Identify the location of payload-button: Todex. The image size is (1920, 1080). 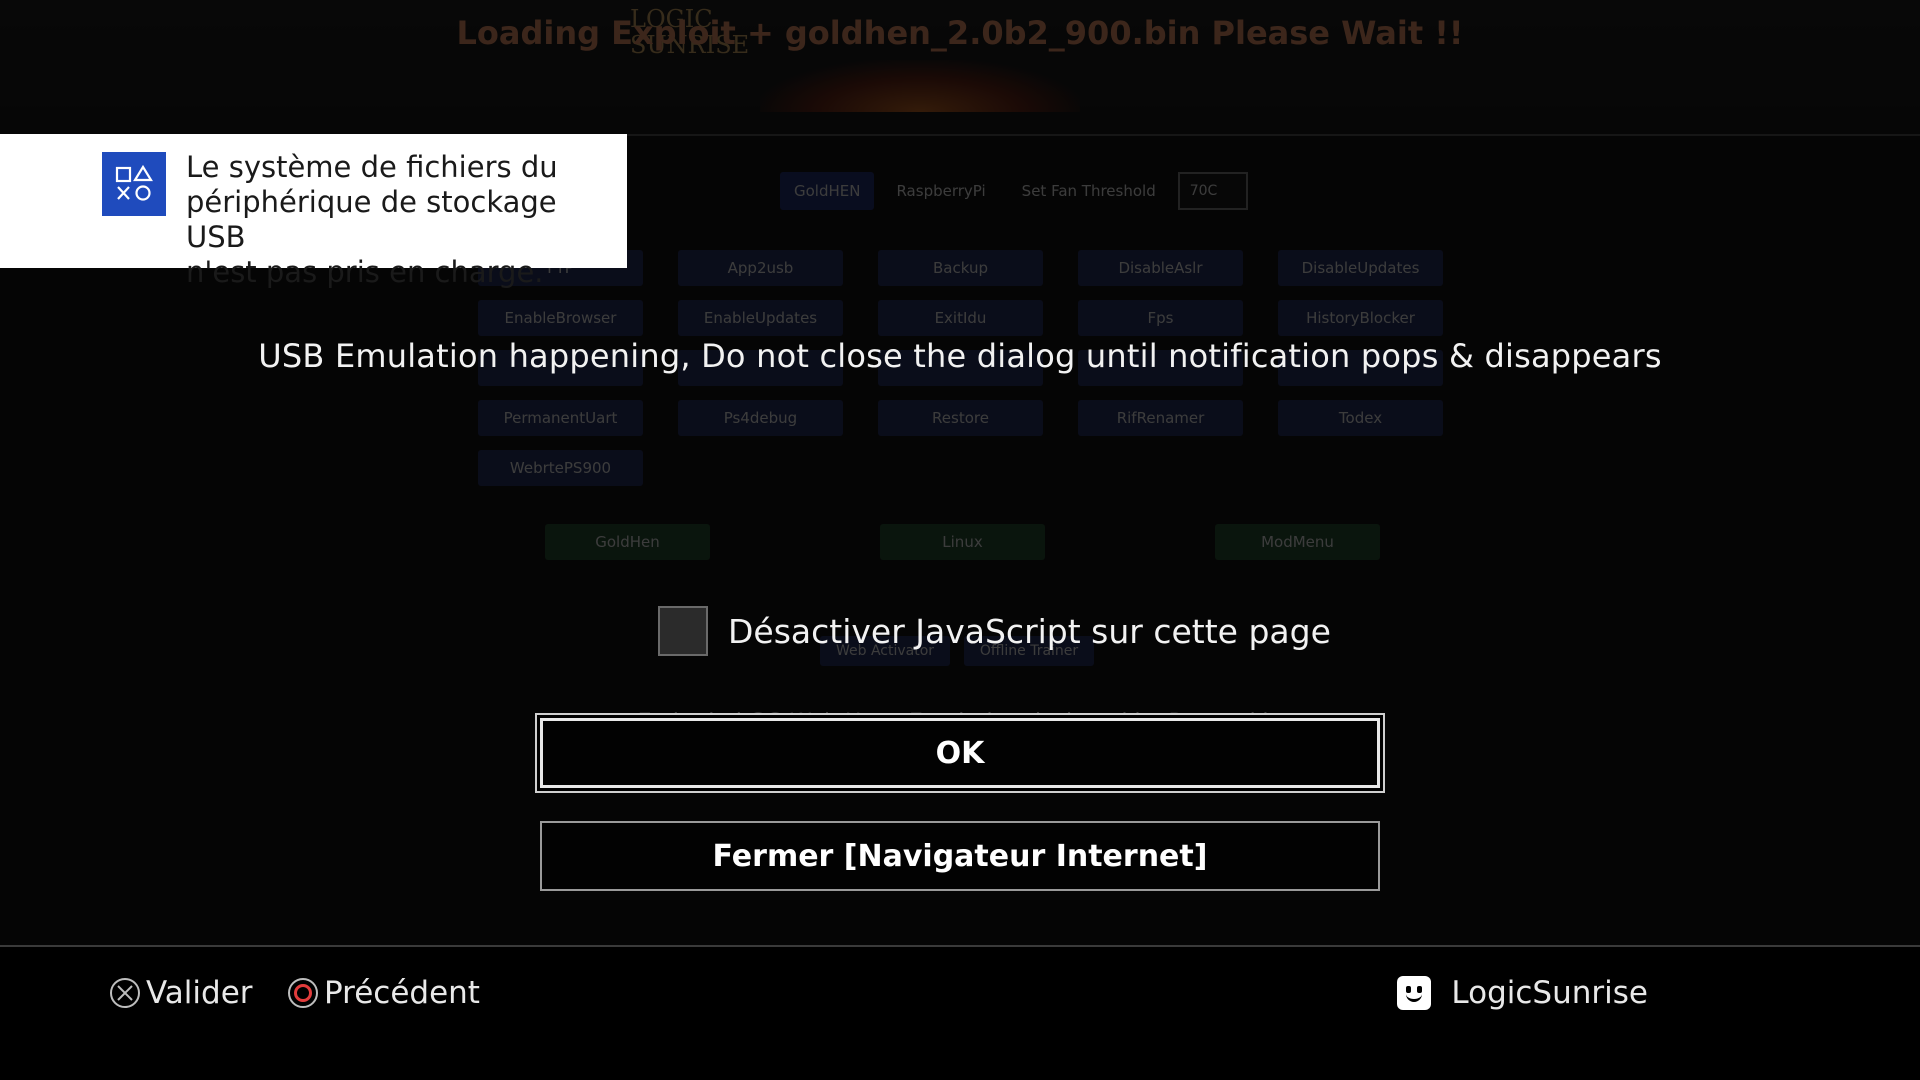
(1360, 418).